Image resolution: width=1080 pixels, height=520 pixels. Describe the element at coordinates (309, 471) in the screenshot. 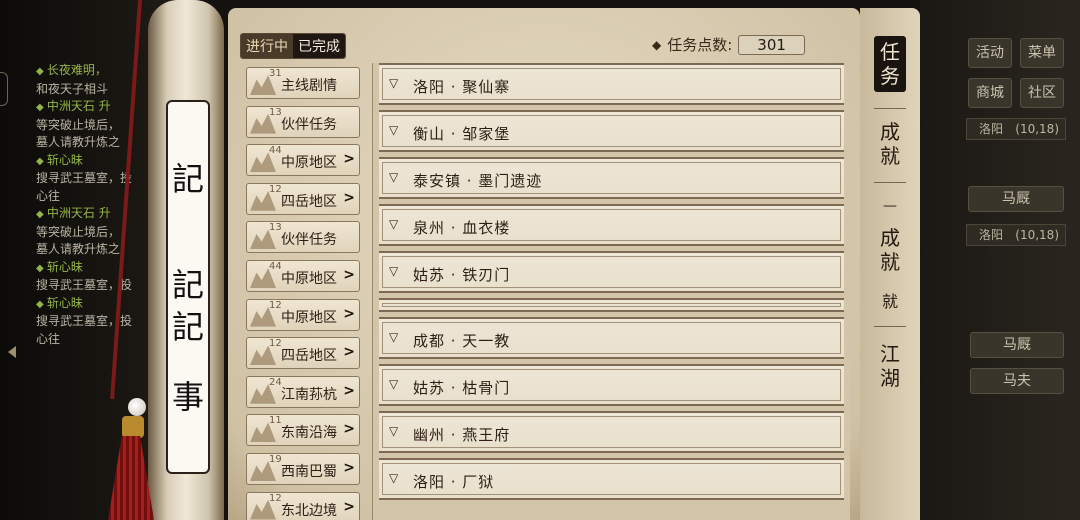

I see `category-label: 西南巴蜀` at that location.